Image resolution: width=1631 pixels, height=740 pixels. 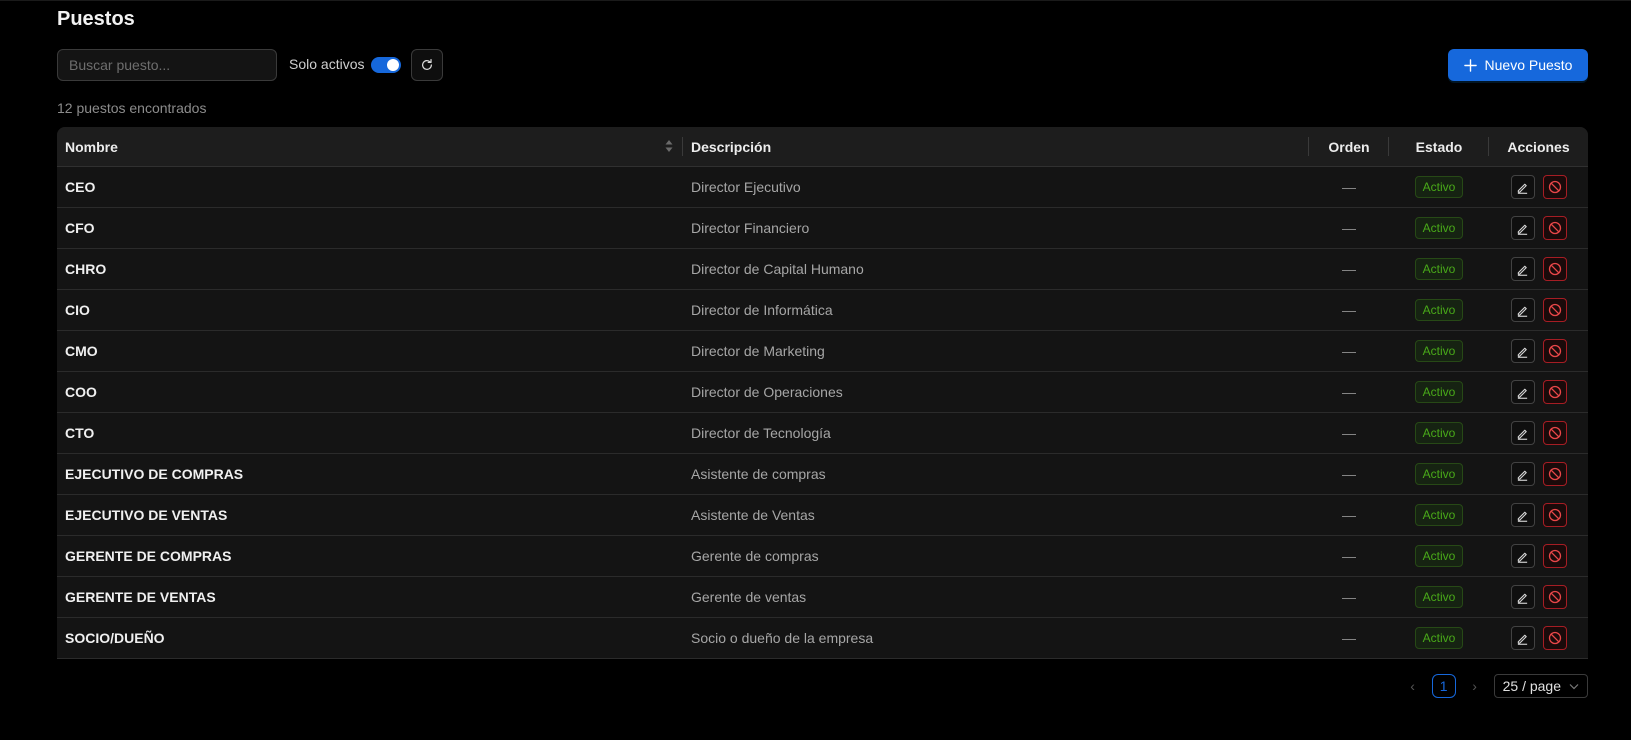 What do you see at coordinates (758, 351) in the screenshot?
I see `cell-descripcion: Director de Marketing` at bounding box center [758, 351].